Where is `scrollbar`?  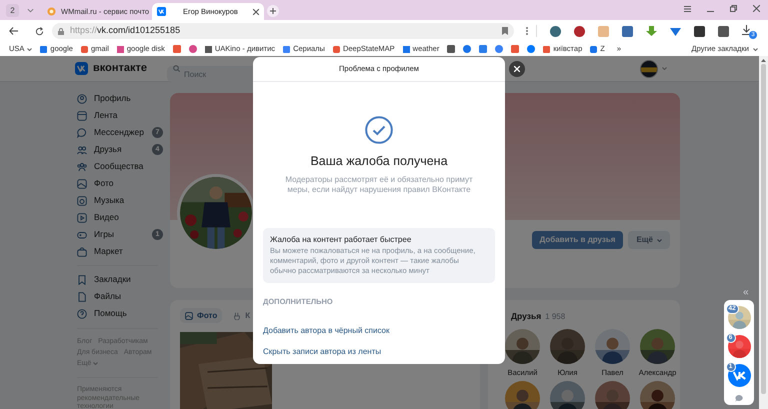
scrollbar is located at coordinates (763, 232).